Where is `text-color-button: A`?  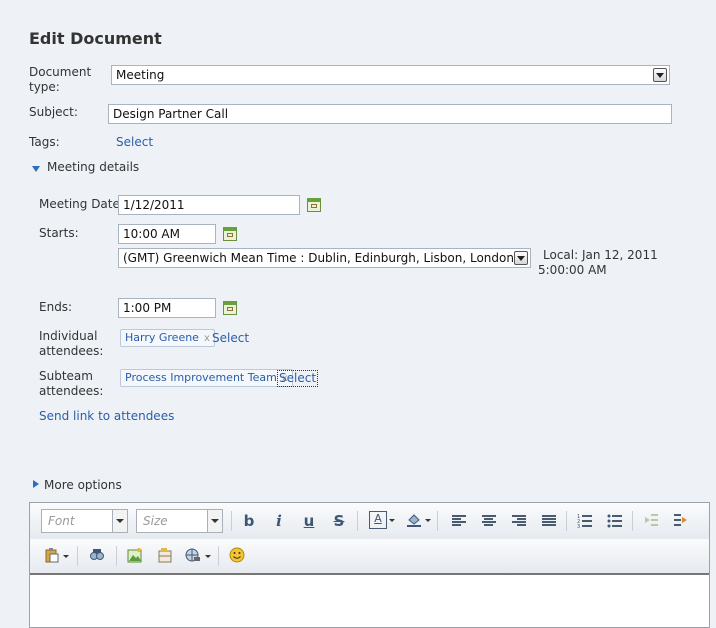 text-color-button: A is located at coordinates (378, 520).